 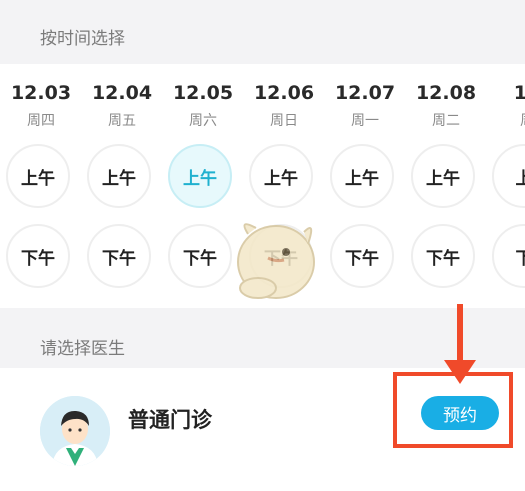 I want to click on doctor-avatar-icon, so click(x=75, y=431).